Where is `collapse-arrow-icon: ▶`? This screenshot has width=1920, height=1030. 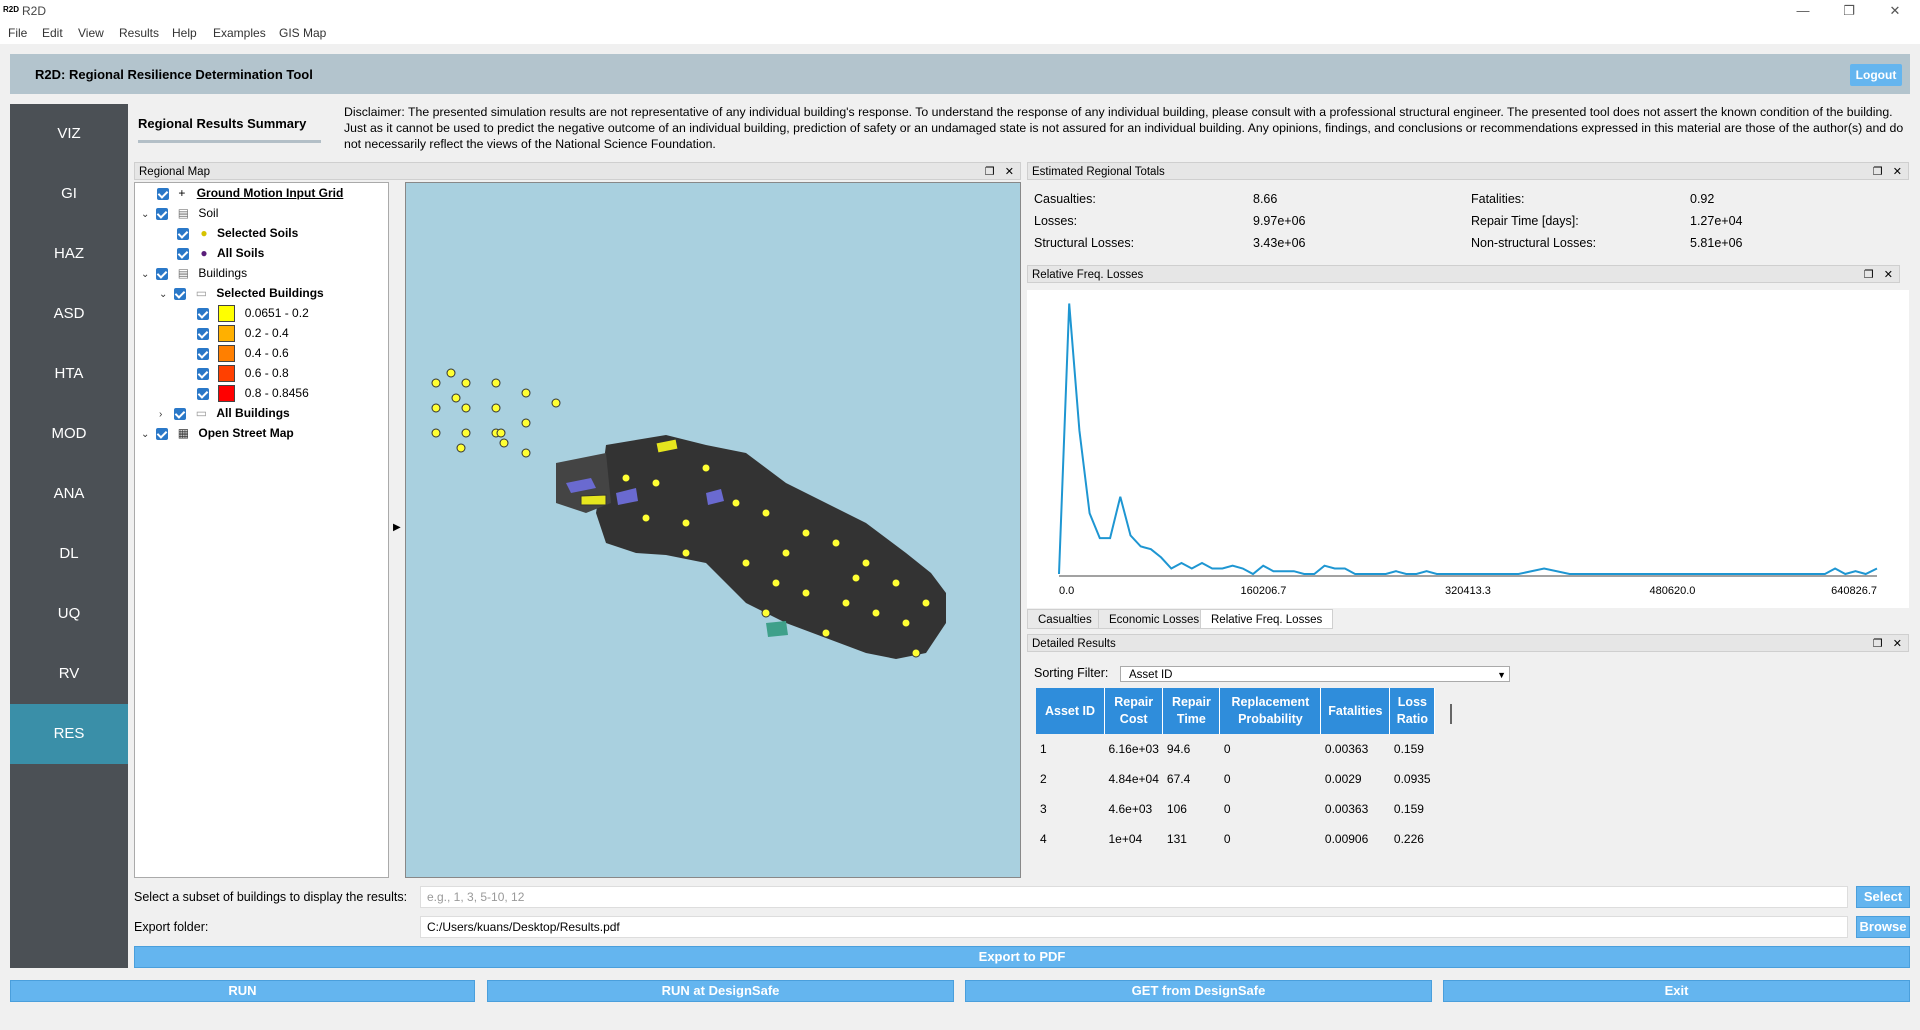 collapse-arrow-icon: ▶ is located at coordinates (397, 527).